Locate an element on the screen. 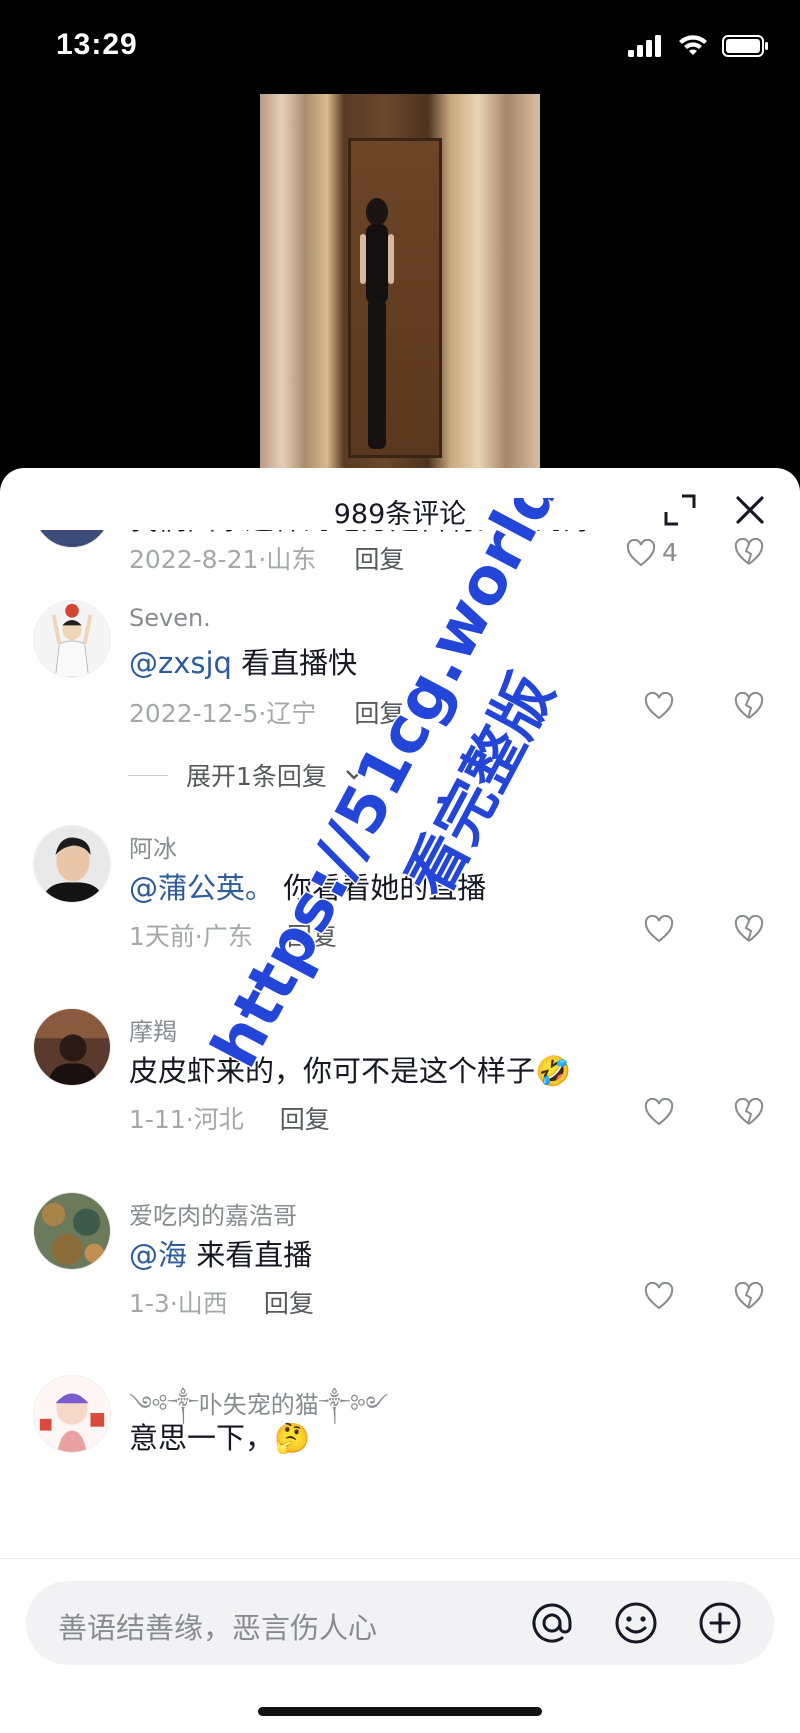 The width and height of the screenshot is (800, 1733). comment-meta: 2022-12-5·辽宁 回复 is located at coordinates (266, 712).